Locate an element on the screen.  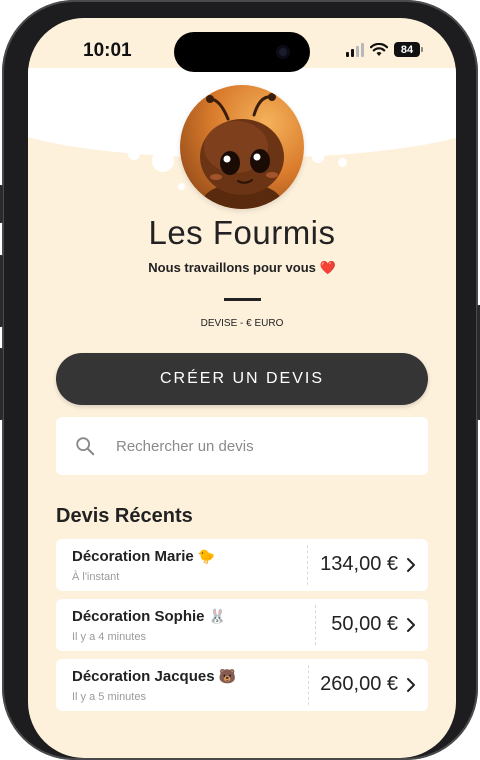
create-quote-button: CRÉER UN DEVIS is located at coordinates (242, 379).